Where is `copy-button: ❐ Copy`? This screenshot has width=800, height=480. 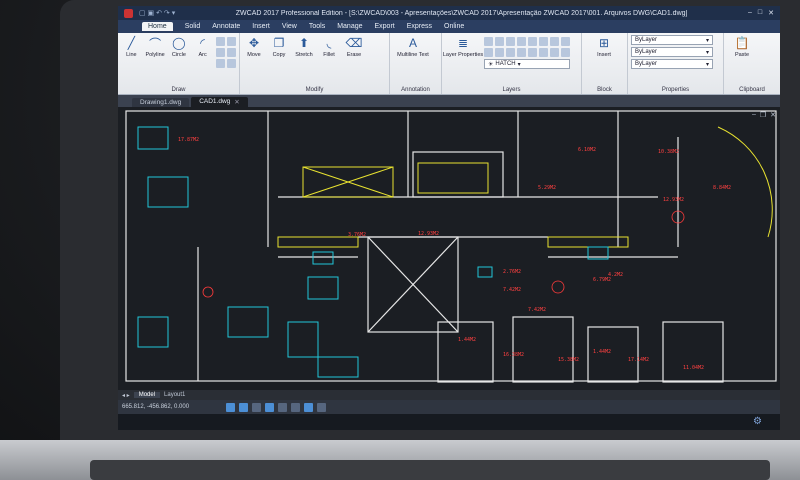 copy-button: ❐ Copy is located at coordinates (279, 46).